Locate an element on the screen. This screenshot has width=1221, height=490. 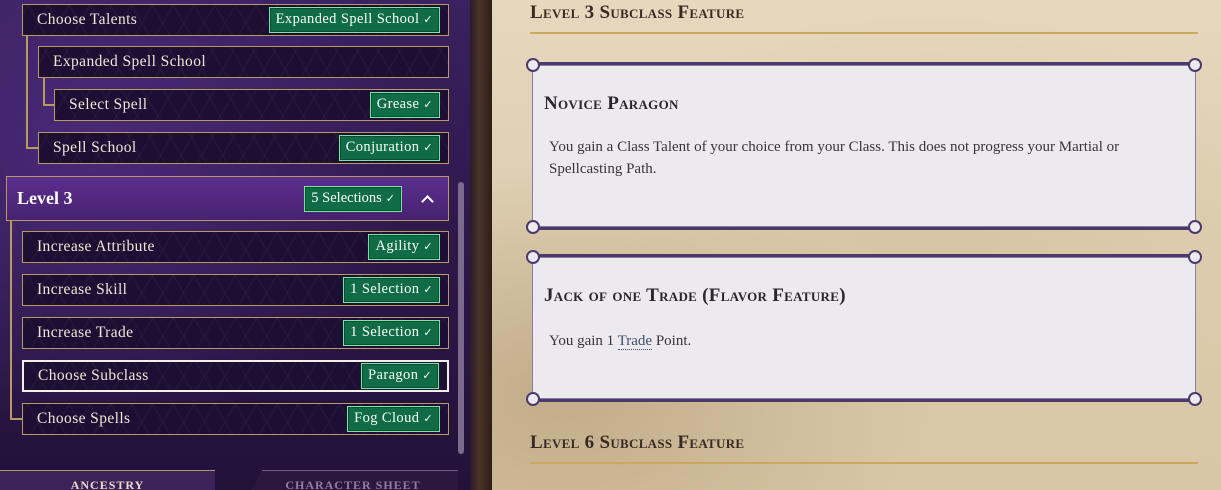
feature-title: Jack of one Trade (Flavor Feature) is located at coordinates (695, 295).